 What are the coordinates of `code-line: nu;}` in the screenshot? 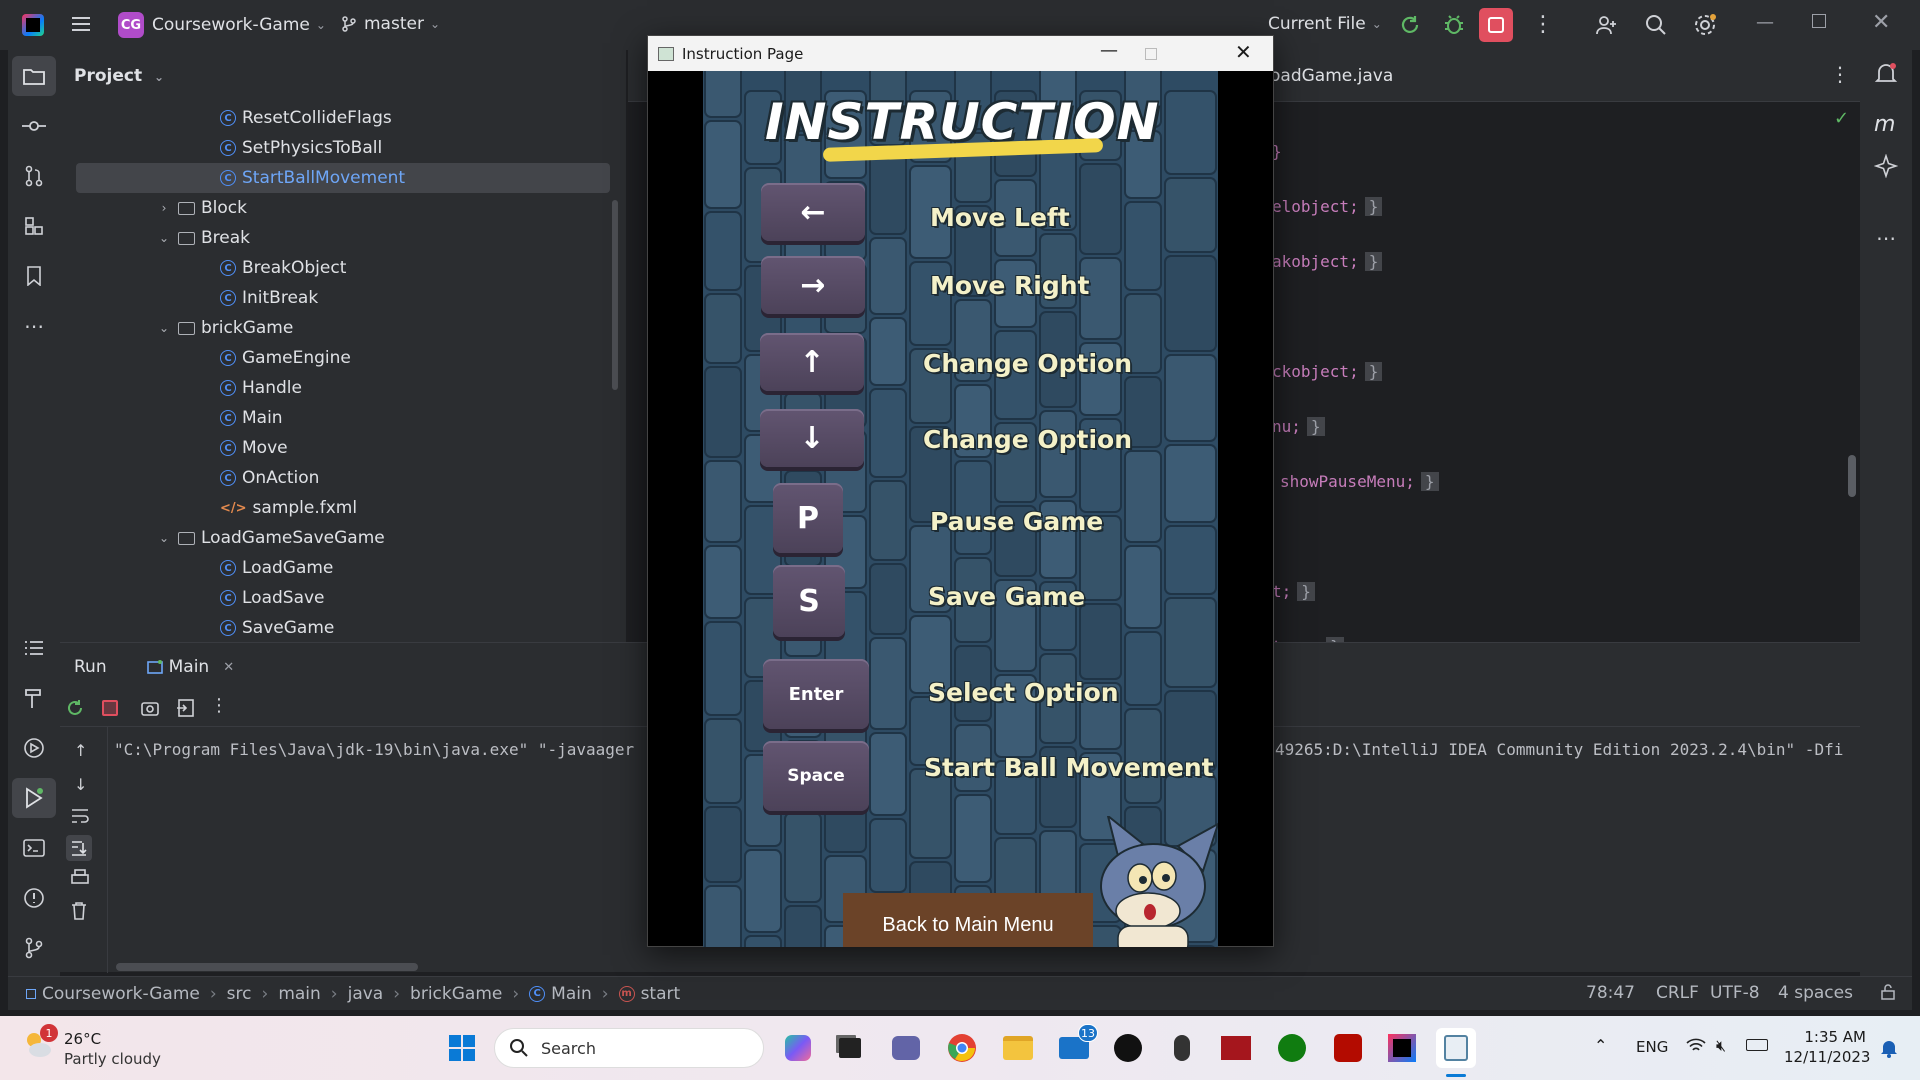 It's located at (1298, 426).